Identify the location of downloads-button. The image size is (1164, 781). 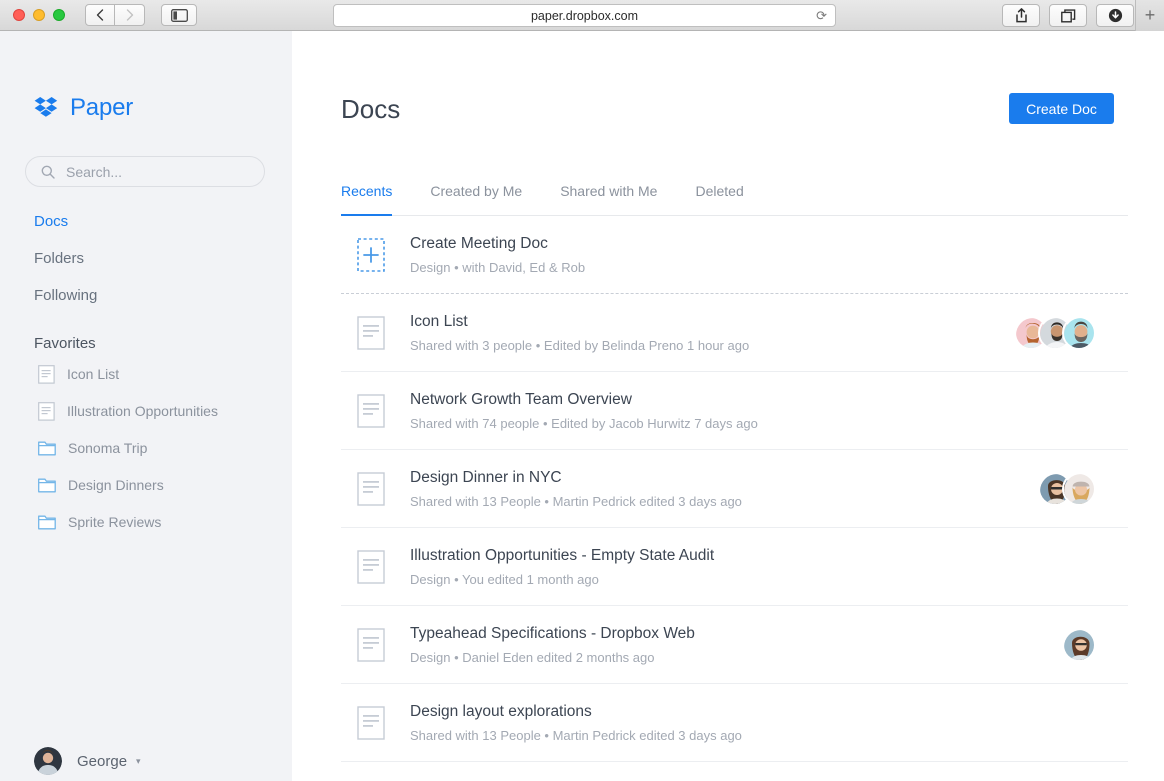
(1115, 15).